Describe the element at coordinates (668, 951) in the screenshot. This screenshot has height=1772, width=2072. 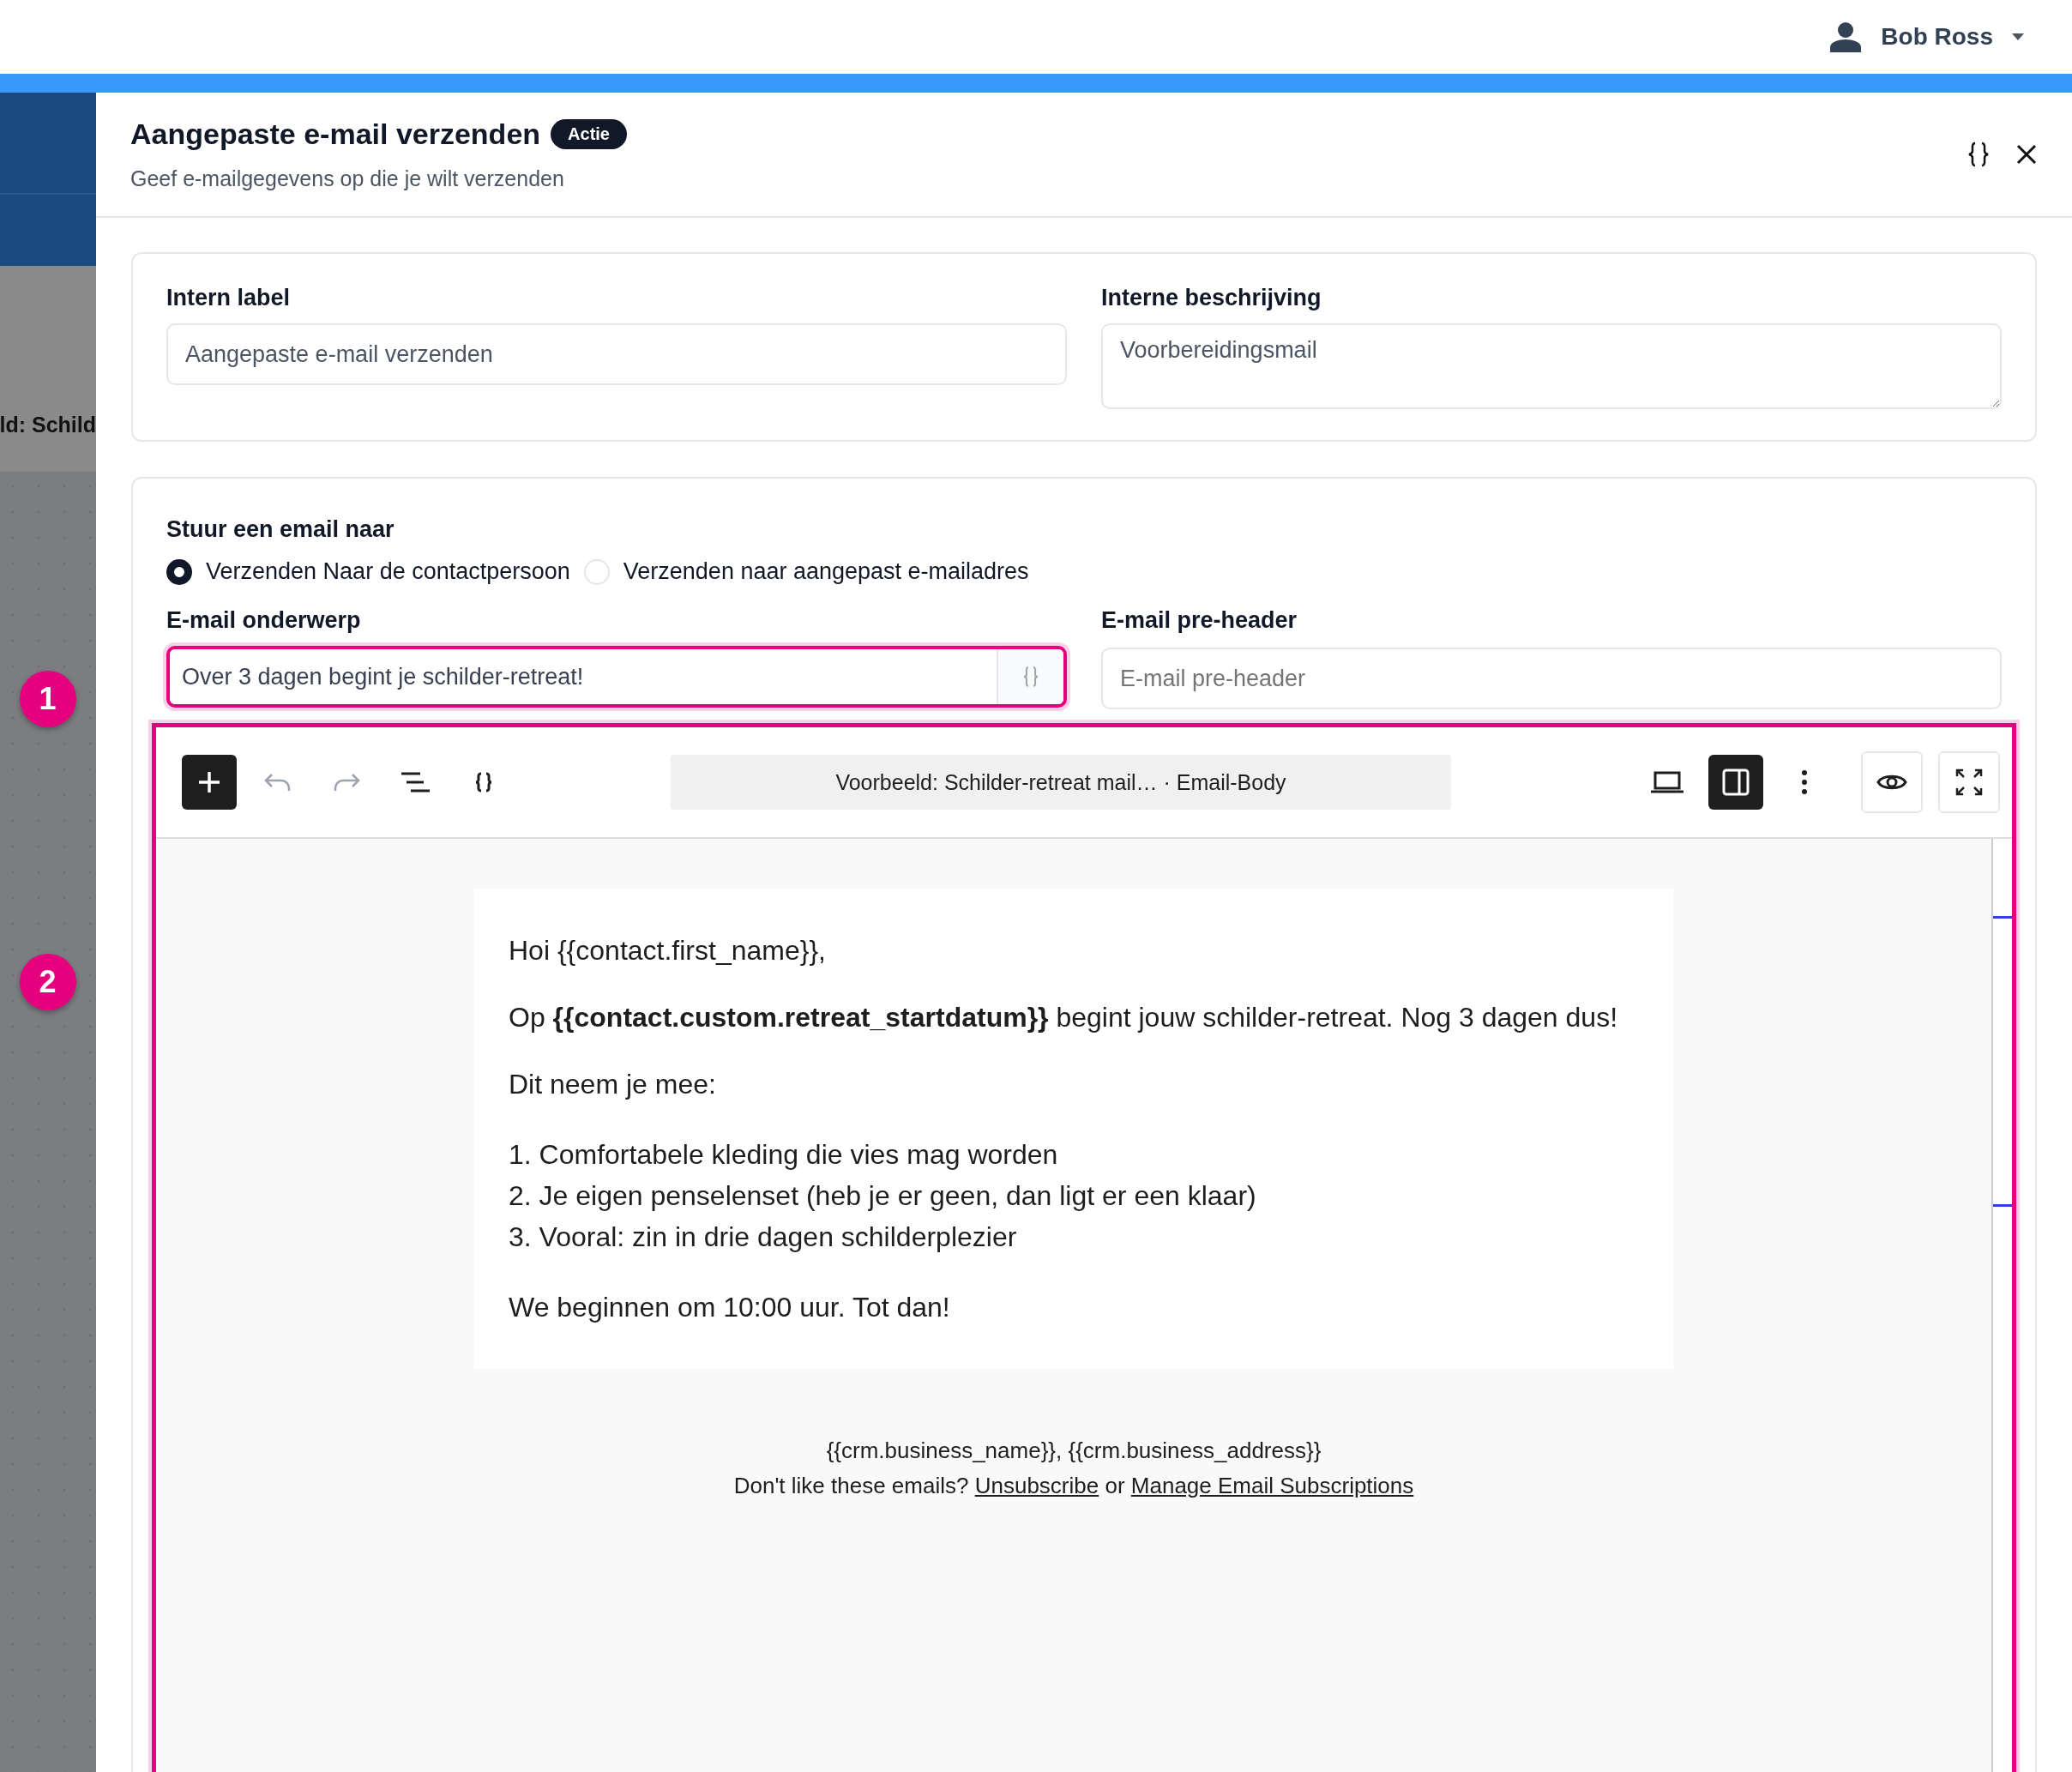
I see `email-paragraph: Hoi {{contact.first_name}},` at that location.